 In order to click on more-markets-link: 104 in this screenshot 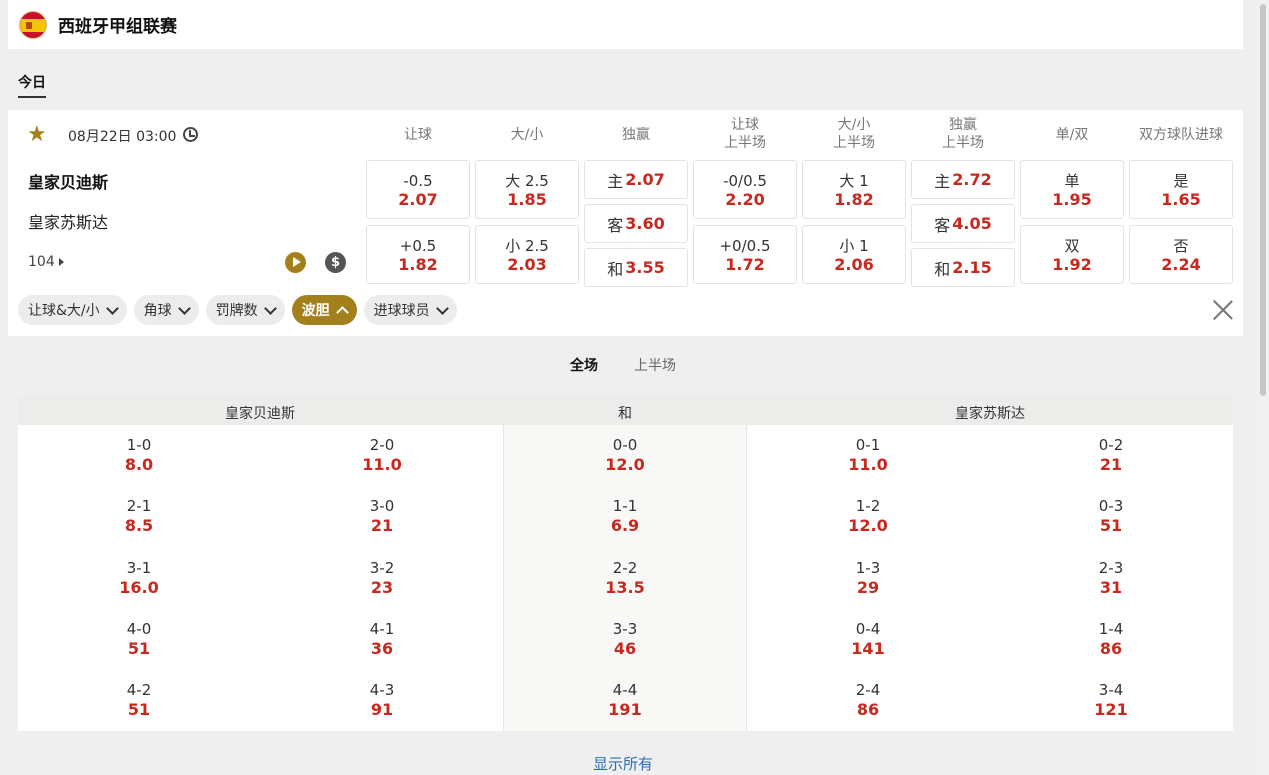, I will do `click(46, 262)`.